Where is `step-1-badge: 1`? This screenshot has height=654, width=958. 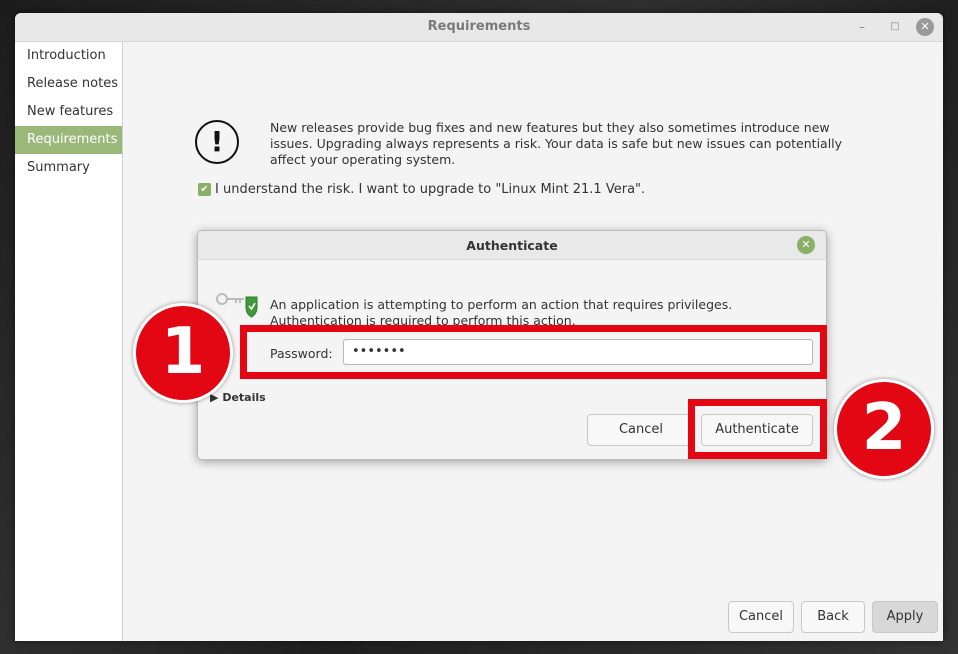
step-1-badge: 1 is located at coordinates (183, 353).